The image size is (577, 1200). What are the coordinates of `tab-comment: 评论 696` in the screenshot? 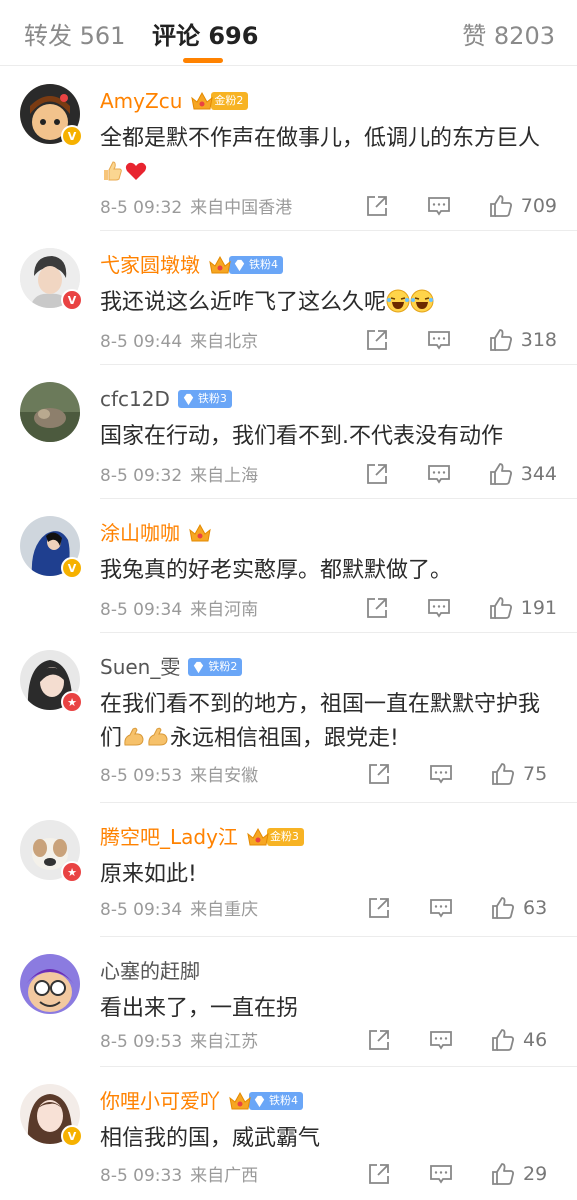 It's located at (205, 33).